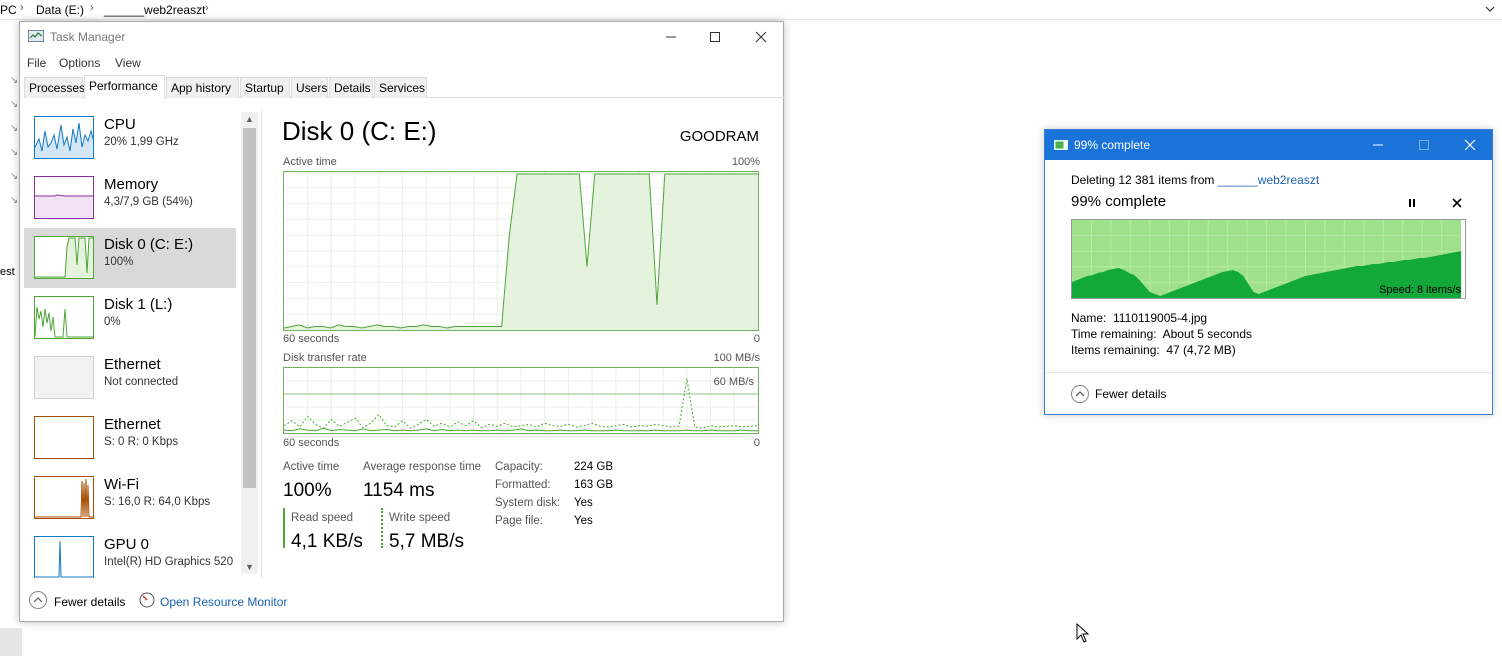 The height and width of the screenshot is (656, 1502). I want to click on progress-icon, so click(1061, 145).